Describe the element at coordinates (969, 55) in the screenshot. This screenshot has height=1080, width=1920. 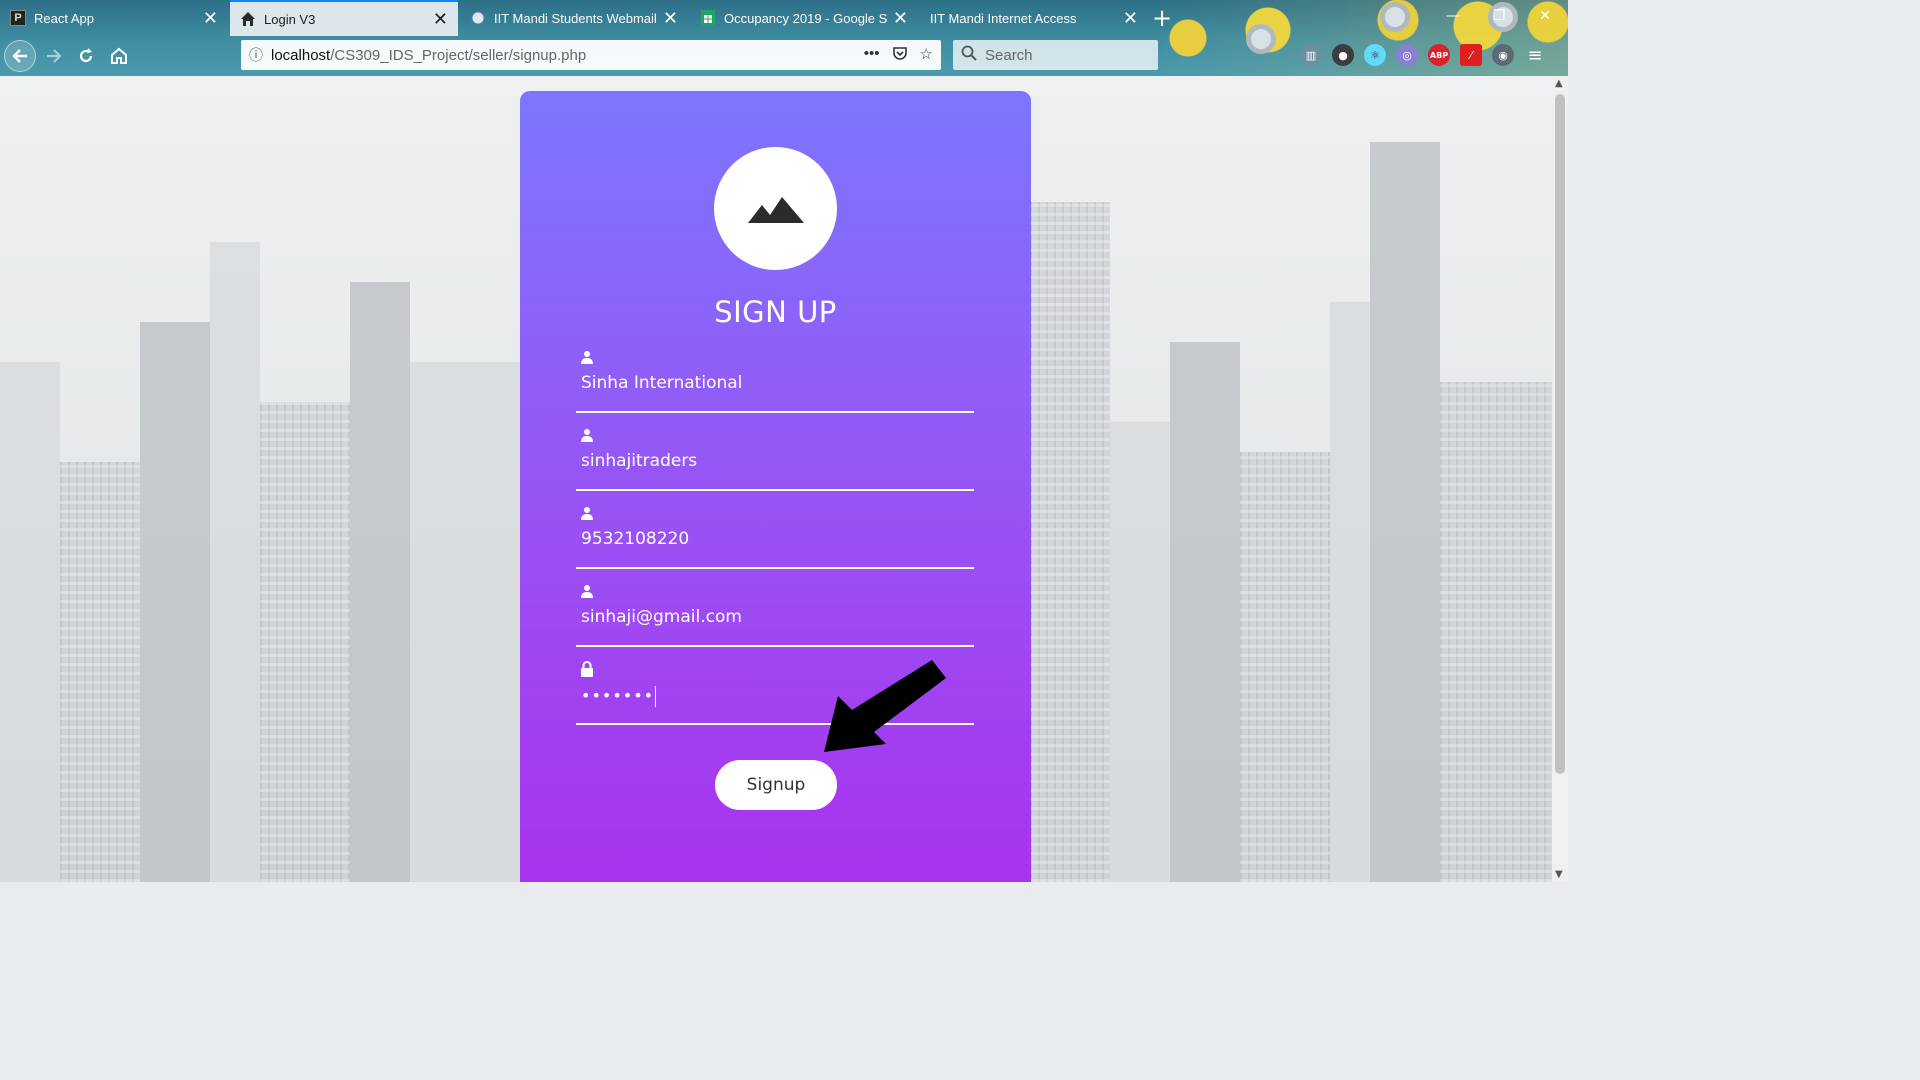
I see `search-icon` at that location.